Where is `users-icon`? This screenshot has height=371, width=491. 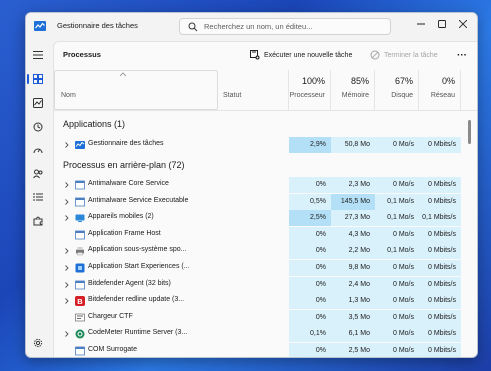 users-icon is located at coordinates (38, 174).